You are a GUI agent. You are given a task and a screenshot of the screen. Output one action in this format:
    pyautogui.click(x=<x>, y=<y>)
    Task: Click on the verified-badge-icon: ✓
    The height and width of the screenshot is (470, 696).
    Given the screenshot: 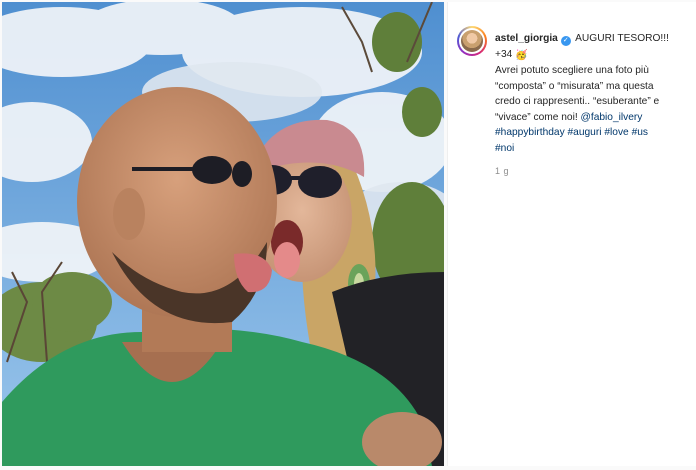 What is the action you would take?
    pyautogui.click(x=565, y=41)
    